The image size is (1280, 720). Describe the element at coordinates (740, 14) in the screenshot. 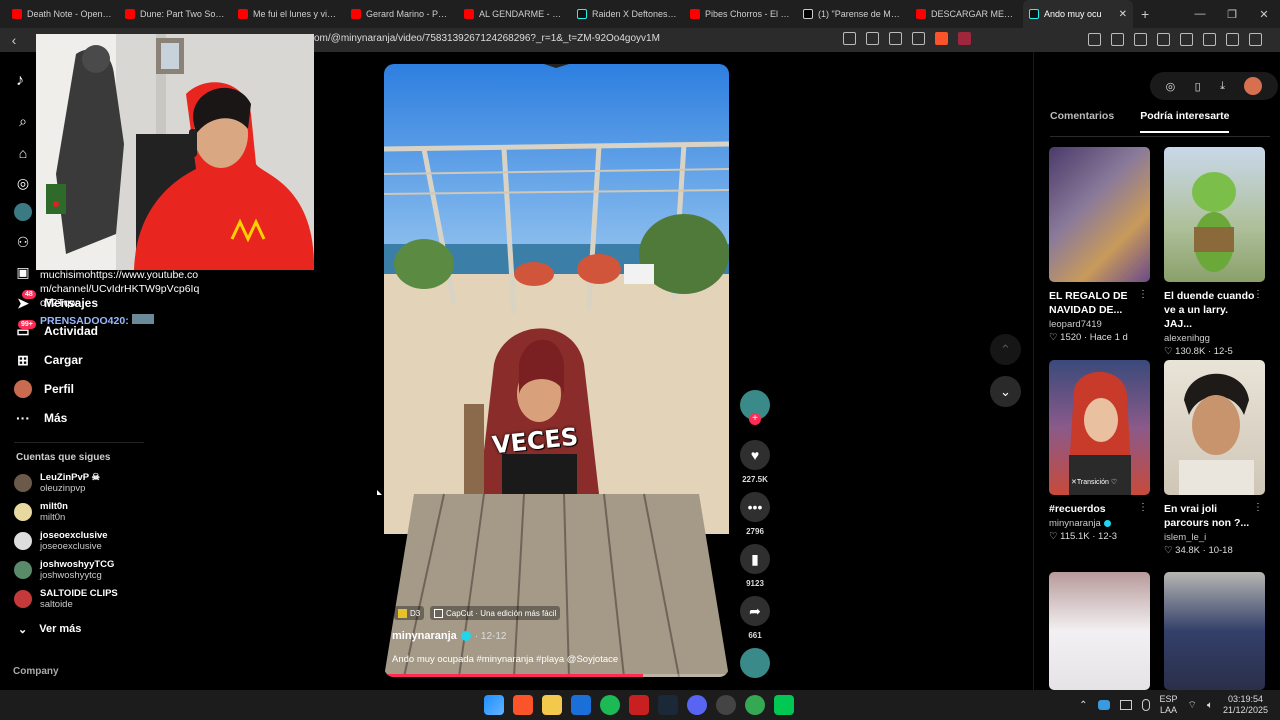

I see `browser-tab: Pibes Chorros - El pibe` at that location.